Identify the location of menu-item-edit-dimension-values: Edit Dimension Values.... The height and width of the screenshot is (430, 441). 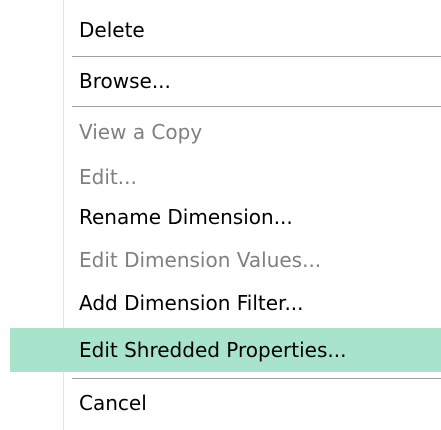
(220, 260).